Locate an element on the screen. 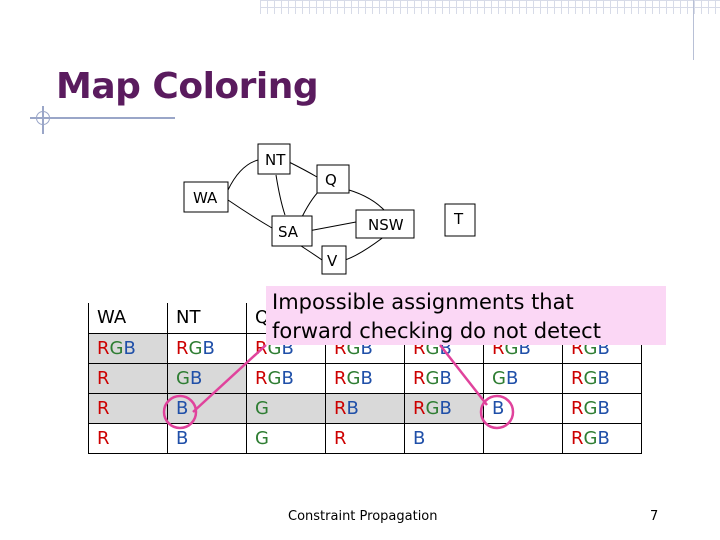 The height and width of the screenshot is (540, 720). table-row: R GB RGB RGB RGB GB RGB is located at coordinates (365, 378).